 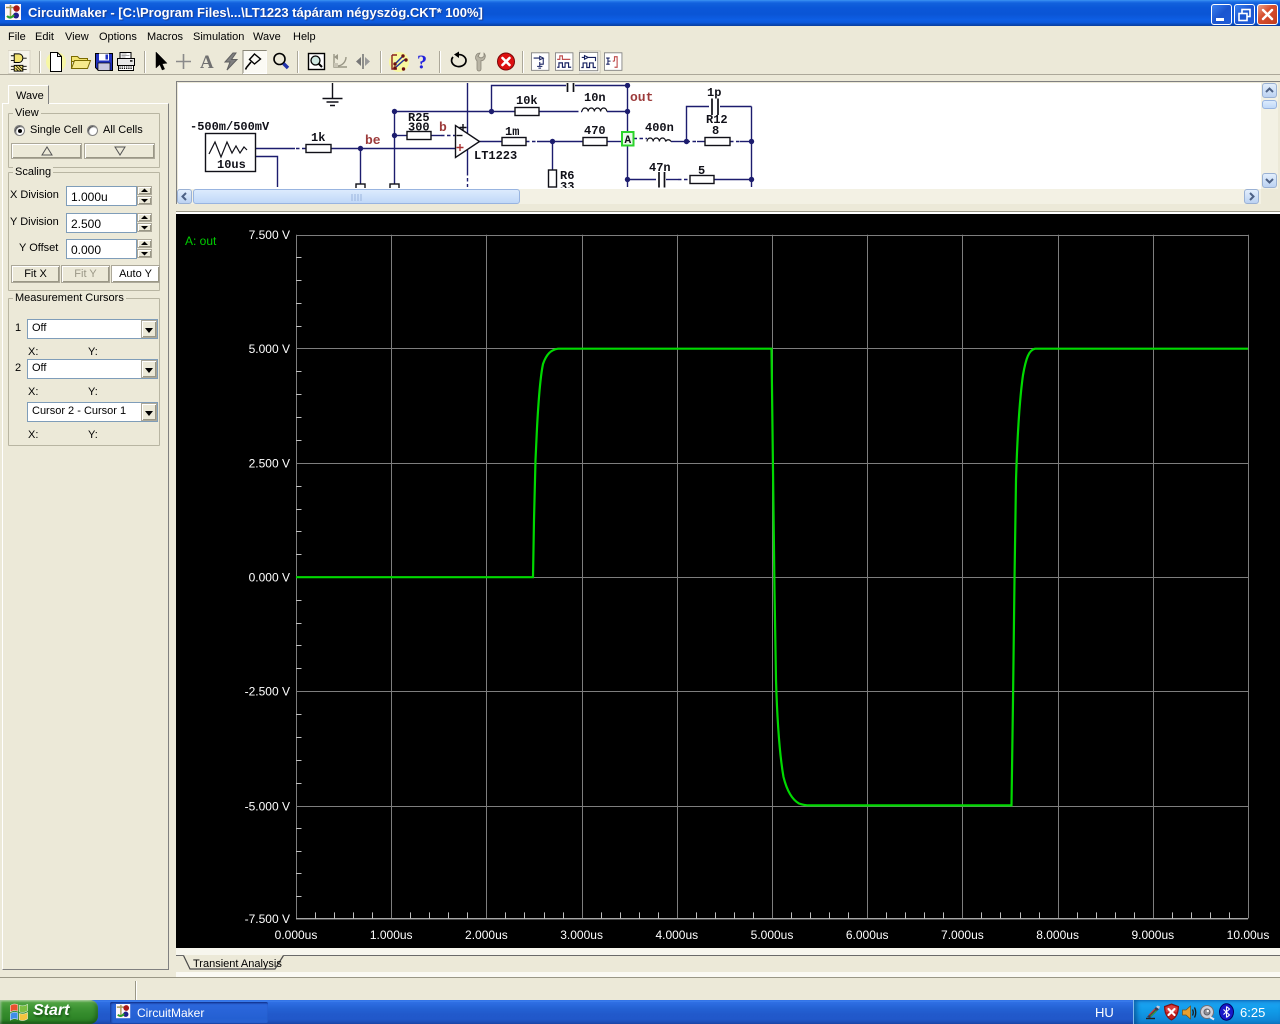 What do you see at coordinates (230, 127) in the screenshot?
I see `svg-text: -500m/500mV` at bounding box center [230, 127].